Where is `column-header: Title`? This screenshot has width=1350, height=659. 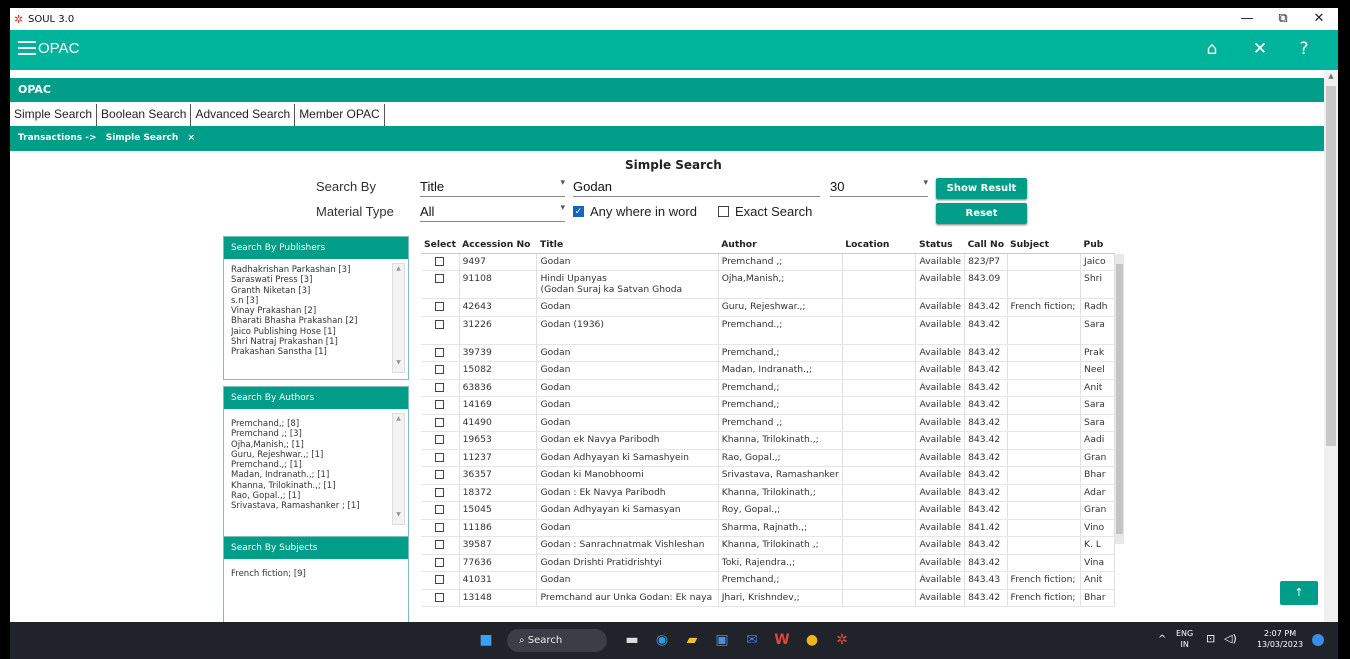 column-header: Title is located at coordinates (627, 245).